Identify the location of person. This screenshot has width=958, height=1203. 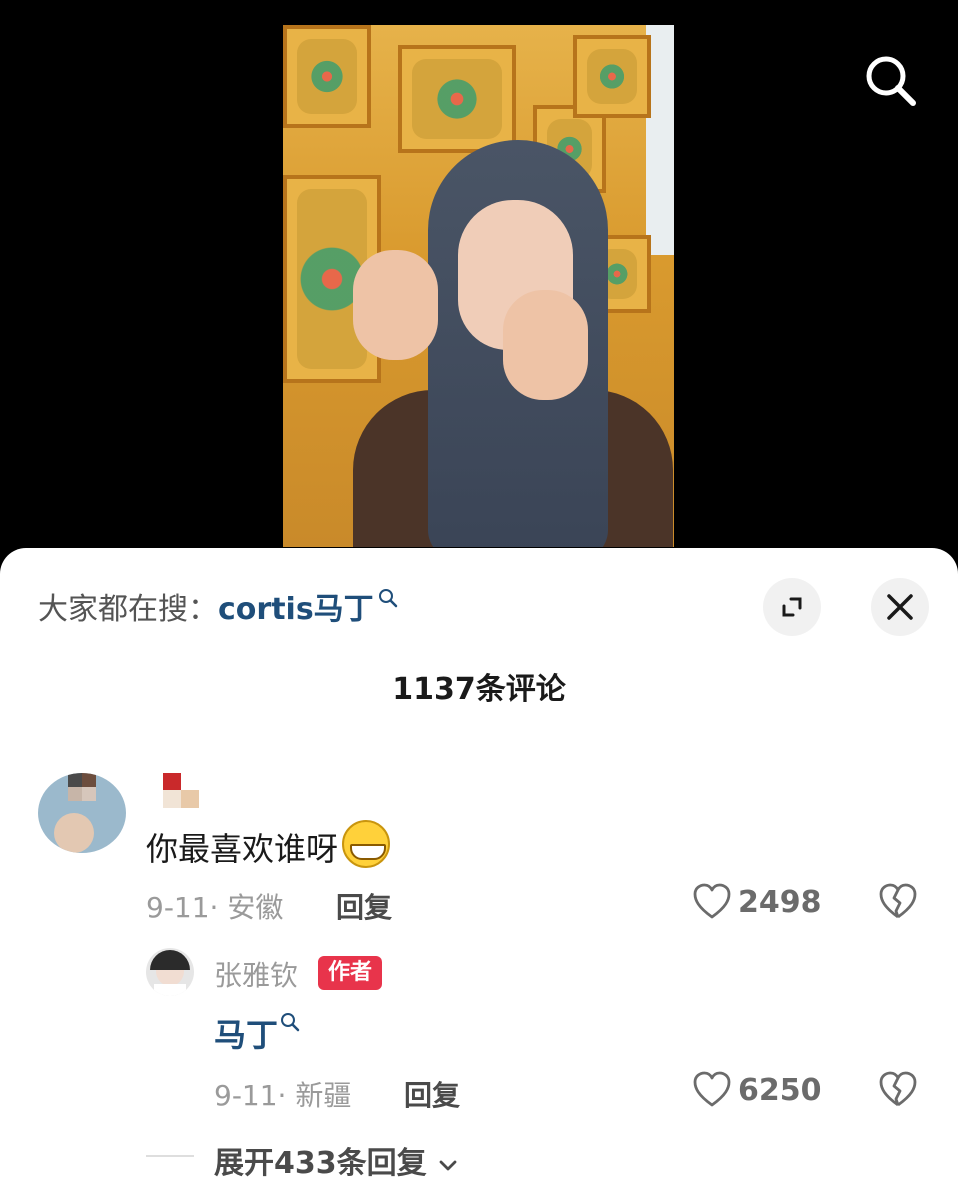
(513, 343).